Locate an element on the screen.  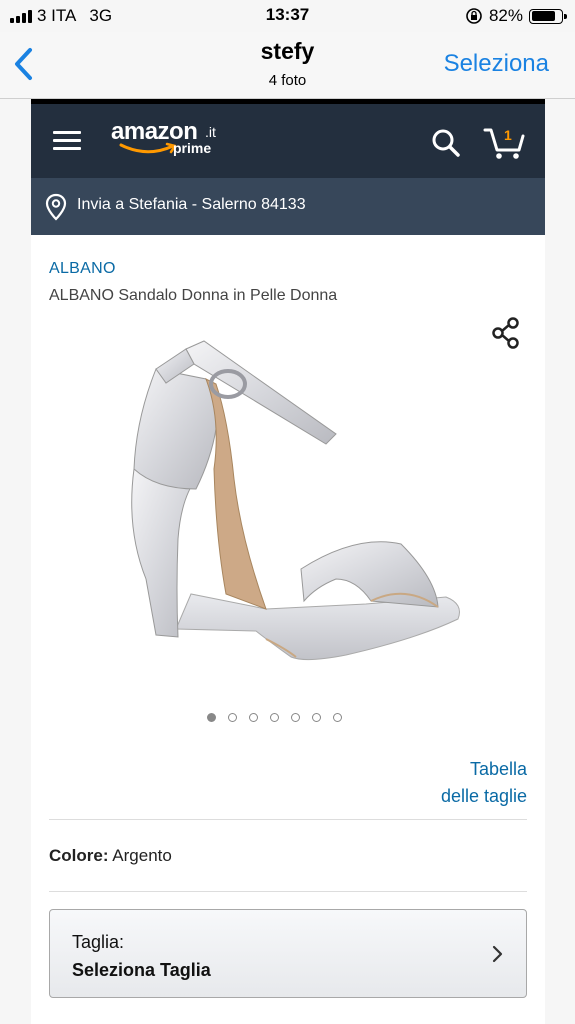
size-chart-line2: delle taglie is located at coordinates (483, 796).